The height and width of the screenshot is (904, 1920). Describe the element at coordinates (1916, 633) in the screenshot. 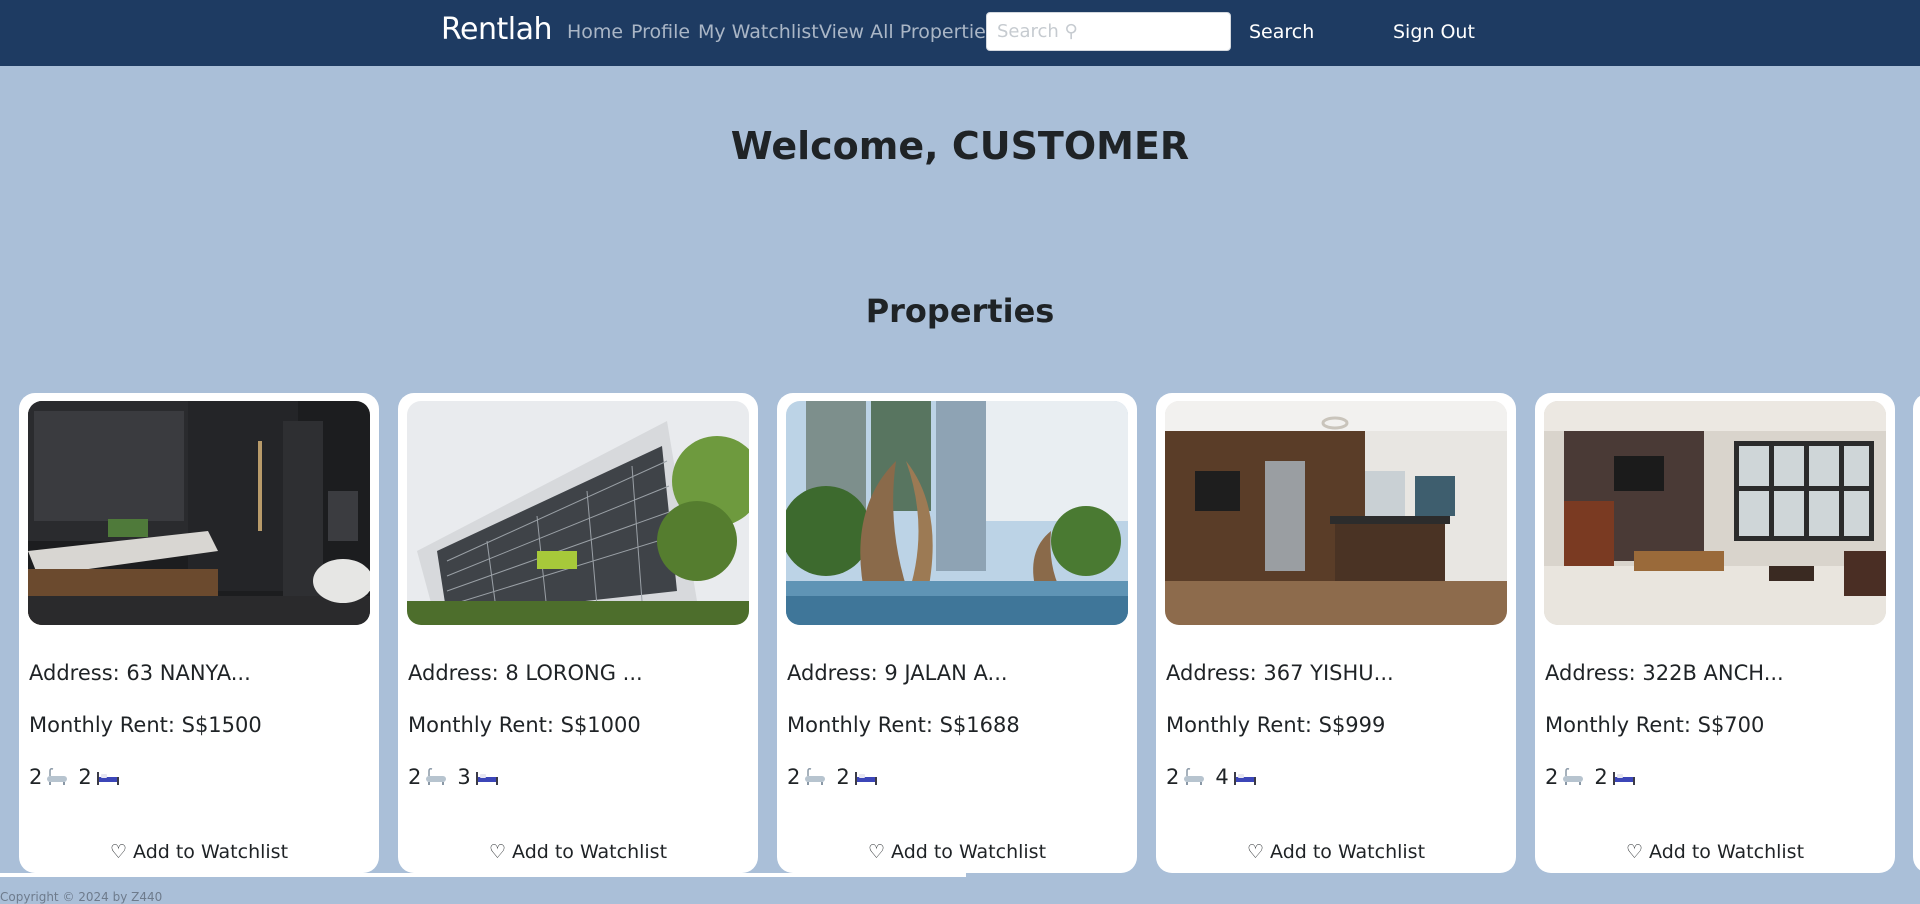

I see `property-card-partial` at that location.